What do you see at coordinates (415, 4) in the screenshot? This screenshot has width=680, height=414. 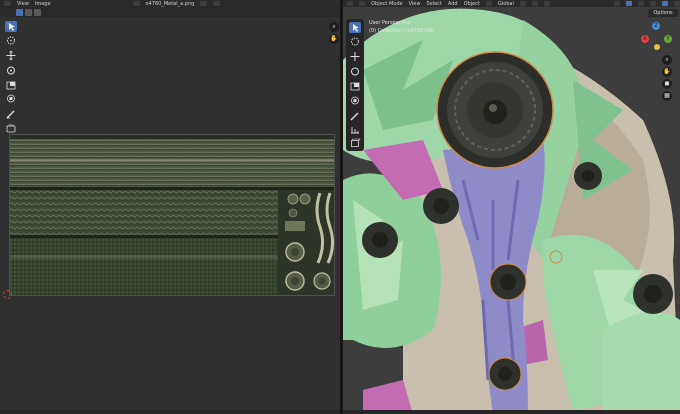 I see `menu-view-3d: View` at bounding box center [415, 4].